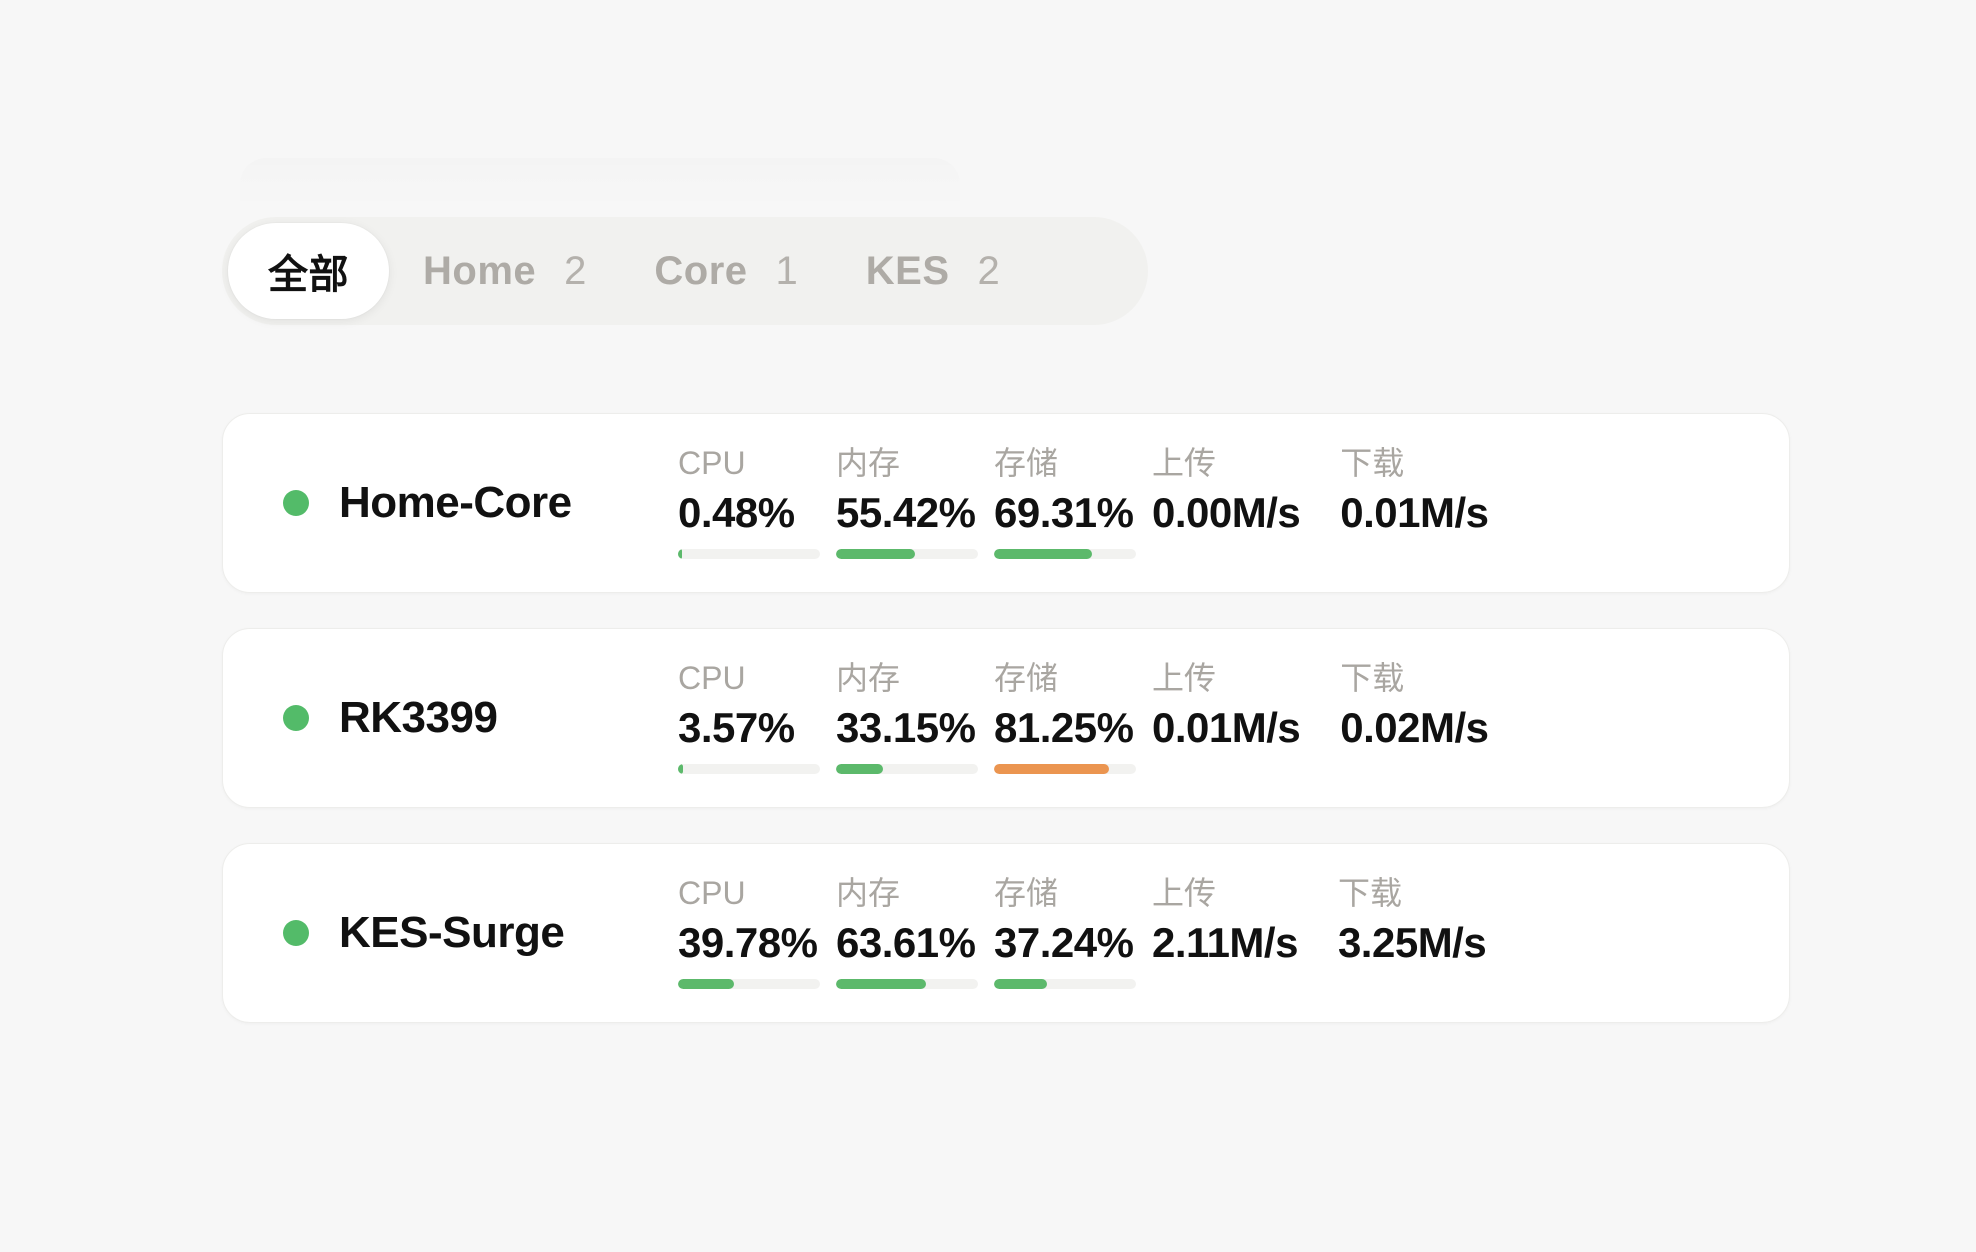  I want to click on metric-cpu: CPU 39.78%, so click(757, 932).